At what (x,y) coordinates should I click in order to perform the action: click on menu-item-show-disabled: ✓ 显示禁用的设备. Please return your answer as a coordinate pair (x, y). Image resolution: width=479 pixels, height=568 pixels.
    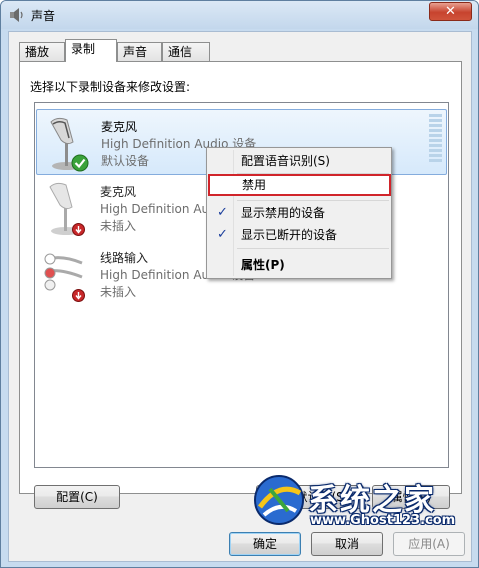
    Looking at the image, I should click on (299, 213).